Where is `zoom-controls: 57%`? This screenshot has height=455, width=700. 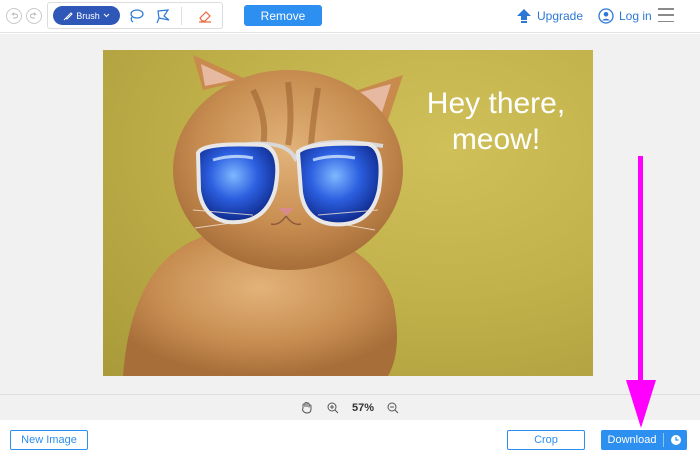
zoom-controls: 57% is located at coordinates (350, 407).